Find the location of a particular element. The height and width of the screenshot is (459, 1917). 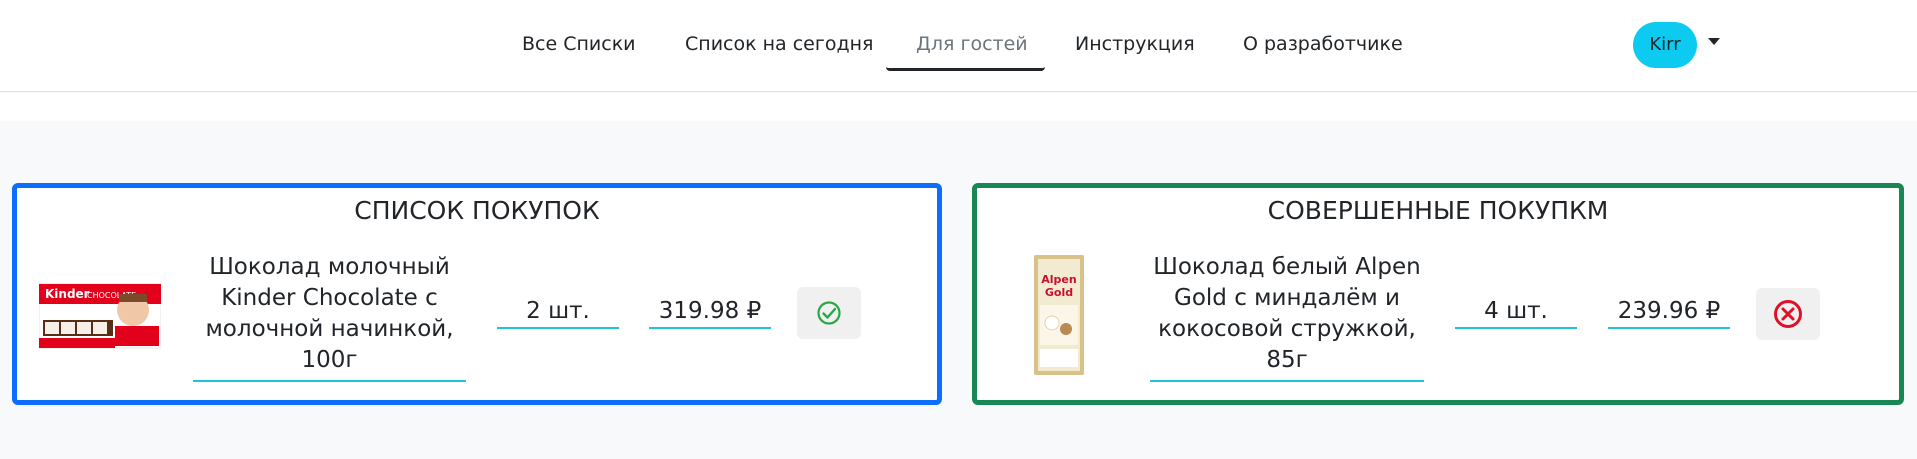

svg-text: Kinder is located at coordinates (67, 294).